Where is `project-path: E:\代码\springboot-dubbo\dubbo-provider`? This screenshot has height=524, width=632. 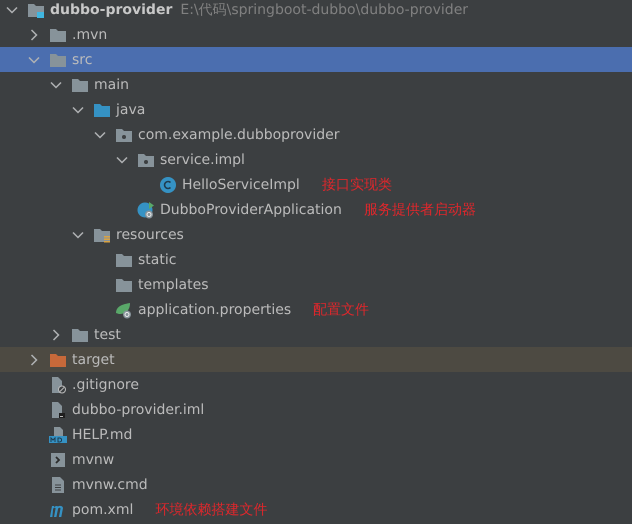 project-path: E:\代码\springboot-dubbo\dubbo-provider is located at coordinates (324, 9).